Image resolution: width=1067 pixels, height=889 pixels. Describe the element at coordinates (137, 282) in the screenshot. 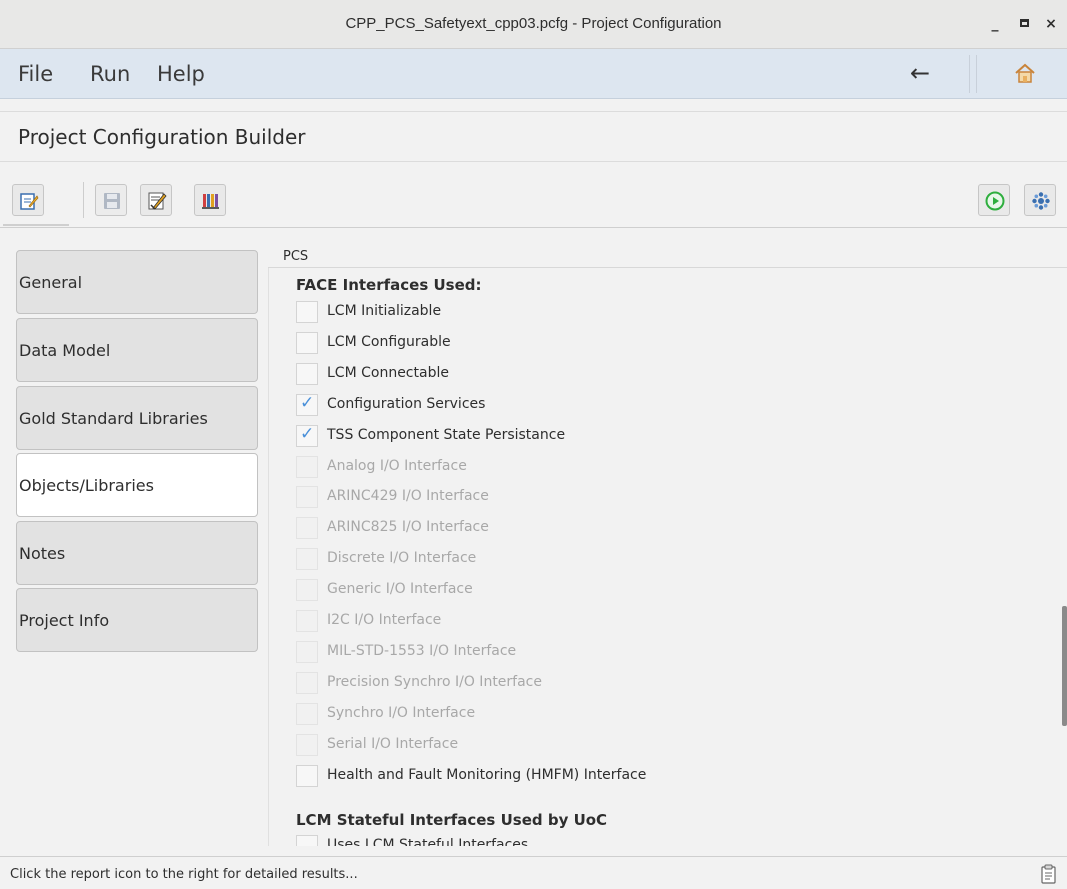

I see `sidebar-item-general: General` at that location.